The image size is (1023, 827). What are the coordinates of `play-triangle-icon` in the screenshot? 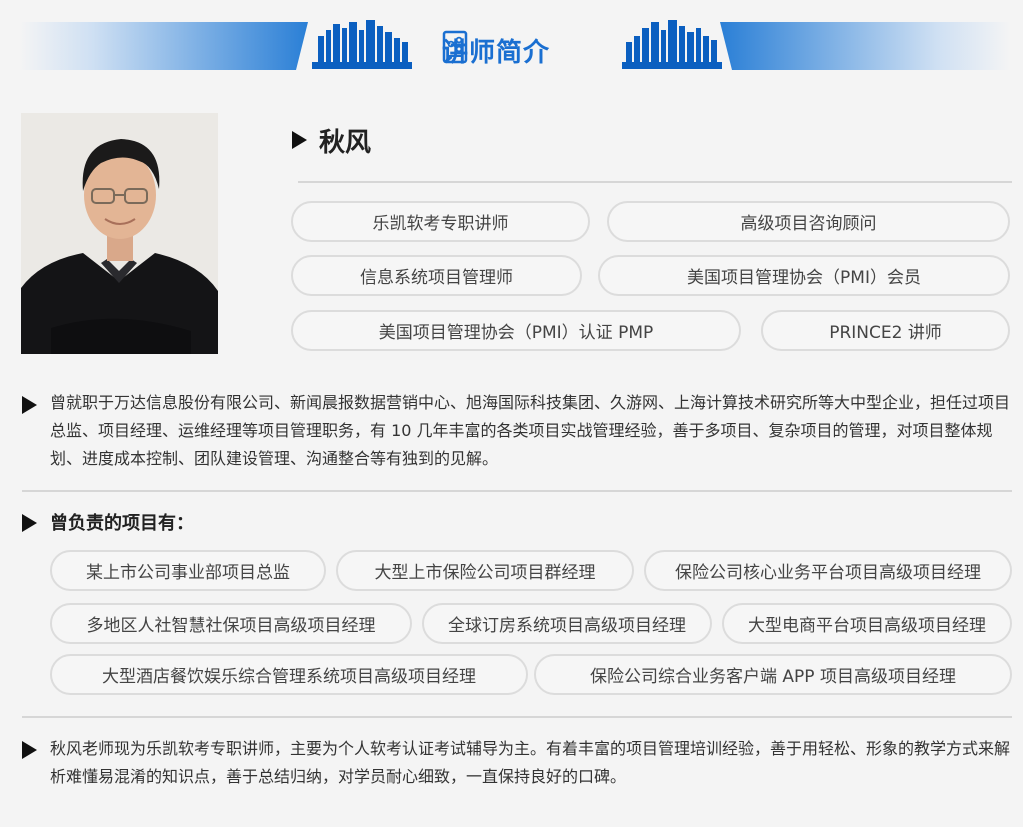 It's located at (299, 140).